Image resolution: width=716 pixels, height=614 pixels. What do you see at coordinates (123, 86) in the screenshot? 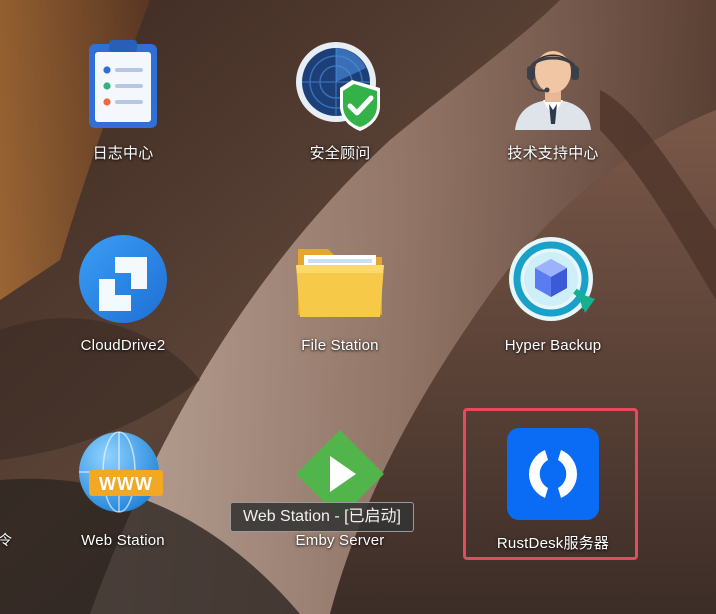
I see `log-center-icon` at bounding box center [123, 86].